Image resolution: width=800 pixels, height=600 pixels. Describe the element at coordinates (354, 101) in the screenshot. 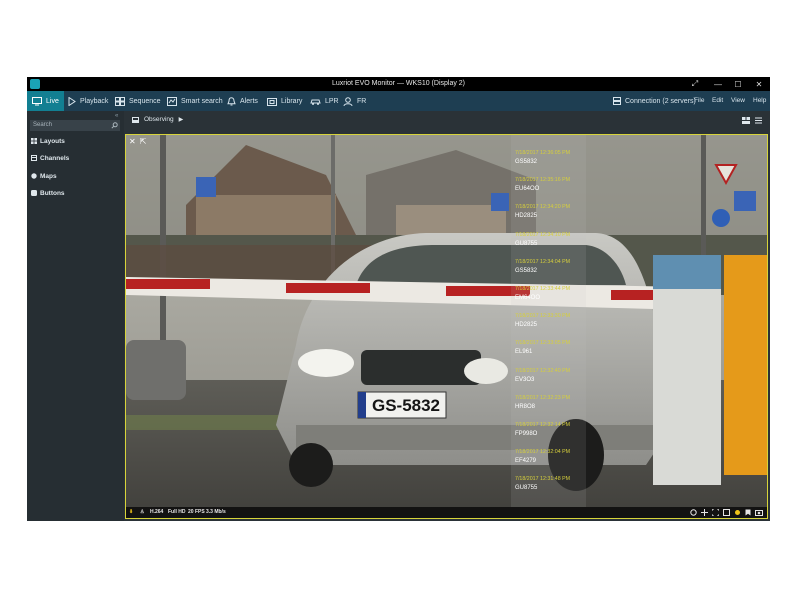

I see `tab-fr: FR` at that location.